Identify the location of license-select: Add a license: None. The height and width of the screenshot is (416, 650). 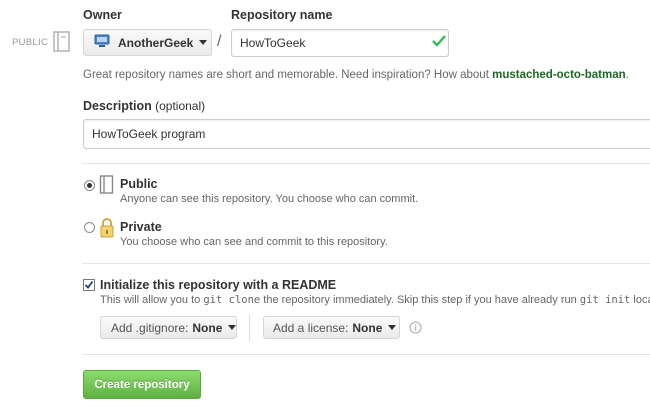
(331, 327).